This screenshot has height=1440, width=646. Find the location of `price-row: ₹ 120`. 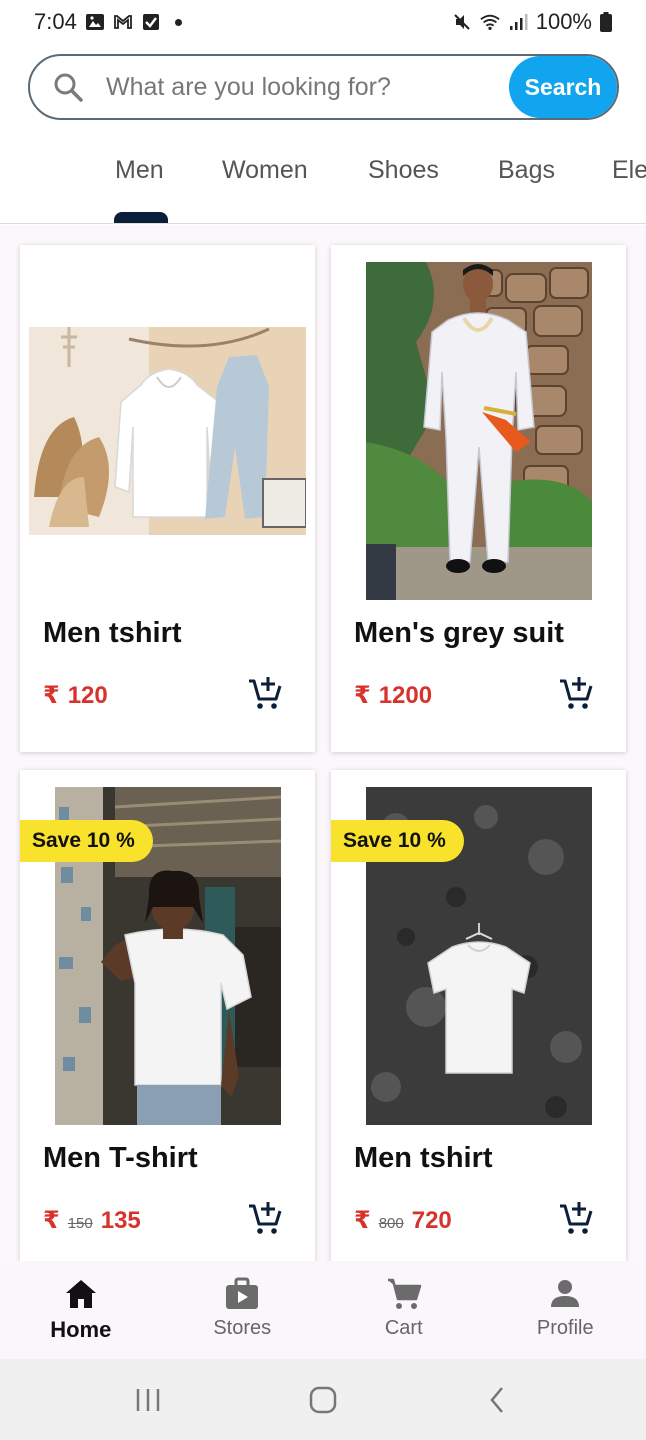

price-row: ₹ 120 is located at coordinates (75, 695).